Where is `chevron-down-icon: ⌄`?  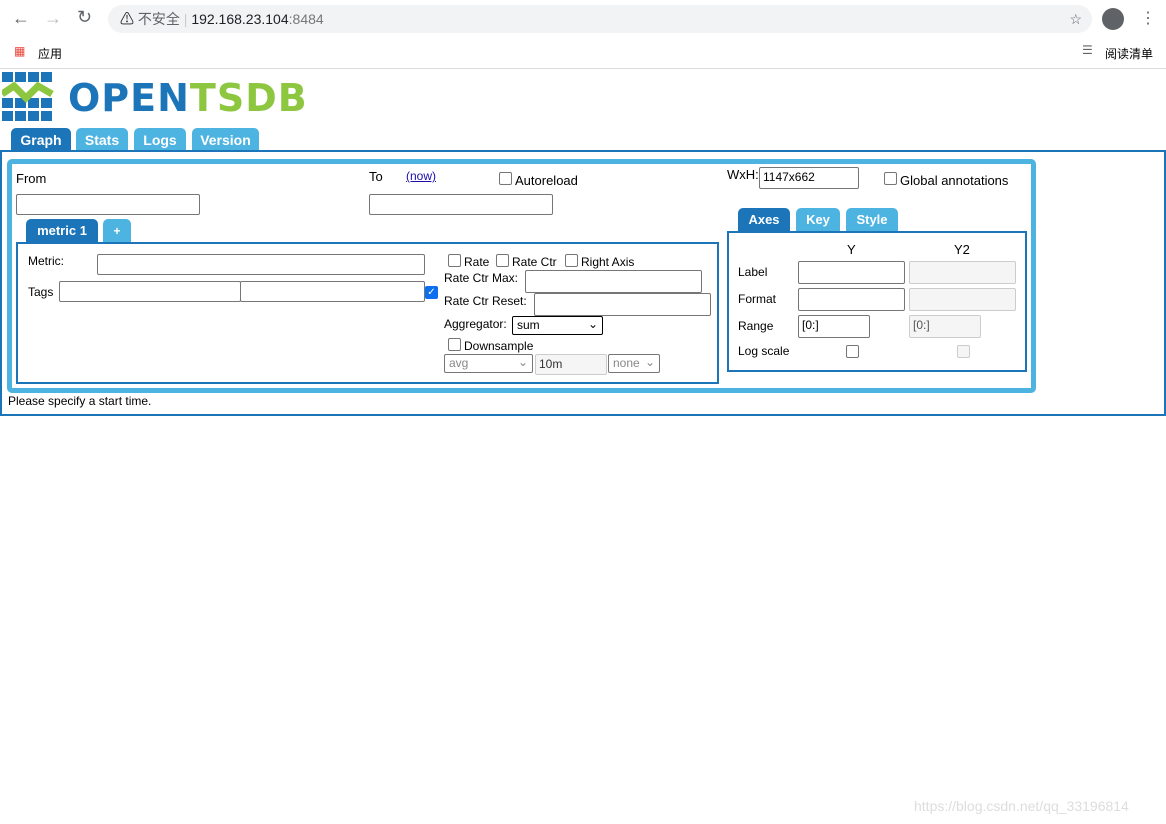
chevron-down-icon: ⌄ is located at coordinates (592, 324).